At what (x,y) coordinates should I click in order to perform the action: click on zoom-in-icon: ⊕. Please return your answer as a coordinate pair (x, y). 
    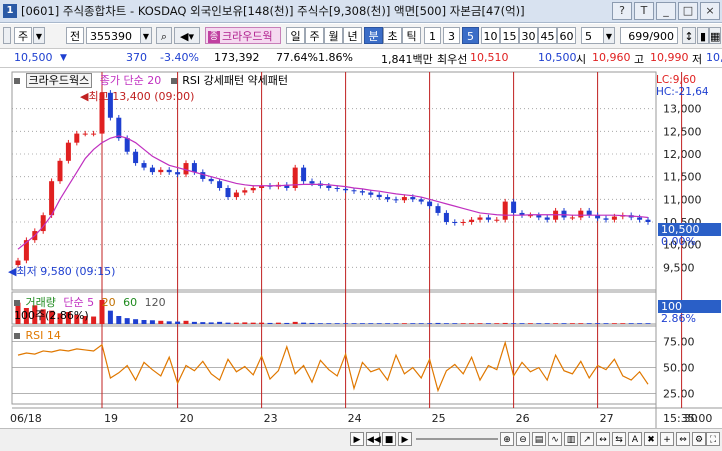
    Looking at the image, I should click on (507, 439).